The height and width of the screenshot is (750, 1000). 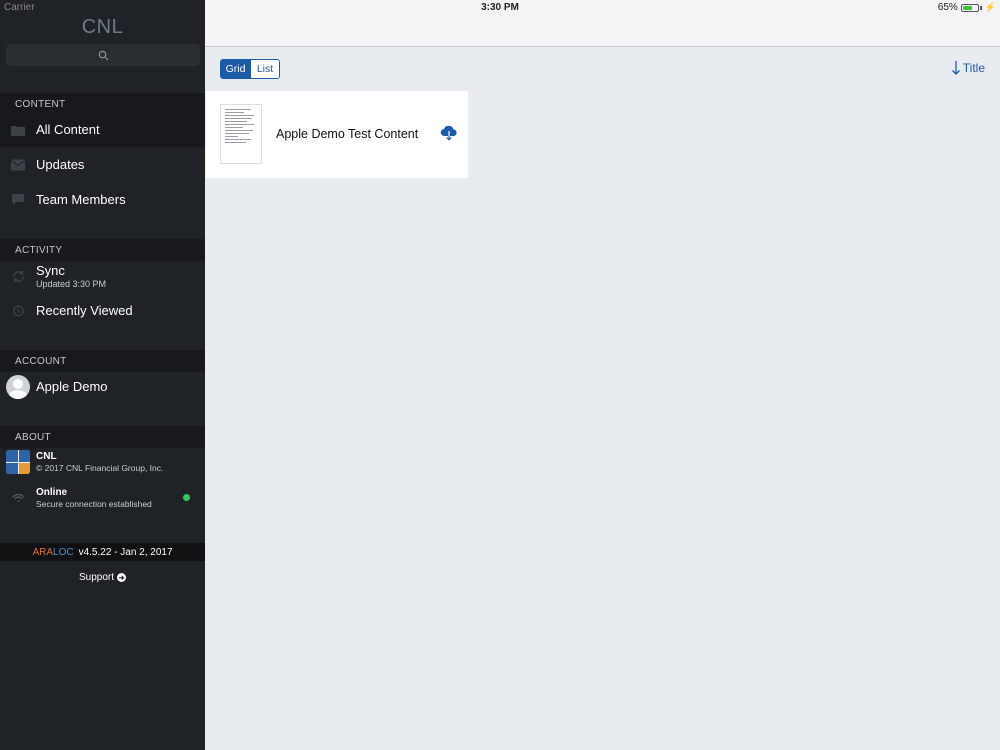 What do you see at coordinates (96, 577) in the screenshot?
I see `support-label: Support` at bounding box center [96, 577].